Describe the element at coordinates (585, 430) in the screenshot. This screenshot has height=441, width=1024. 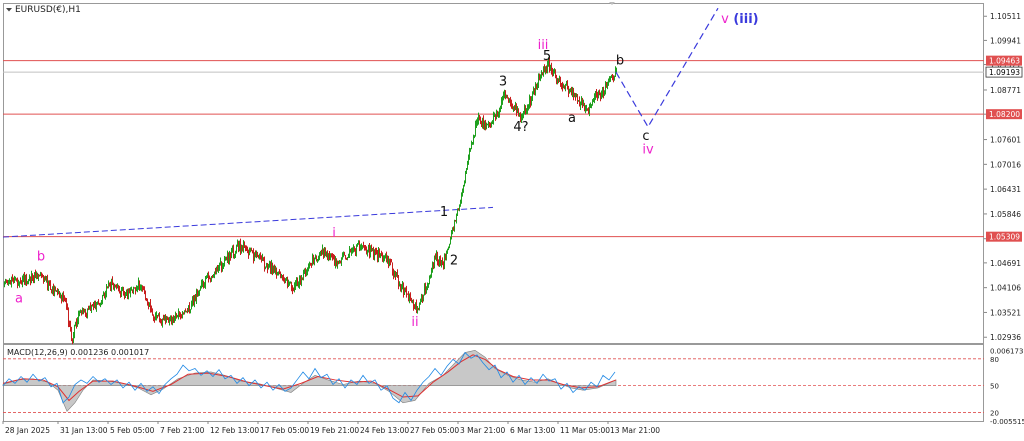
I see `time-tick-label: 11 Mar 05:00` at that location.